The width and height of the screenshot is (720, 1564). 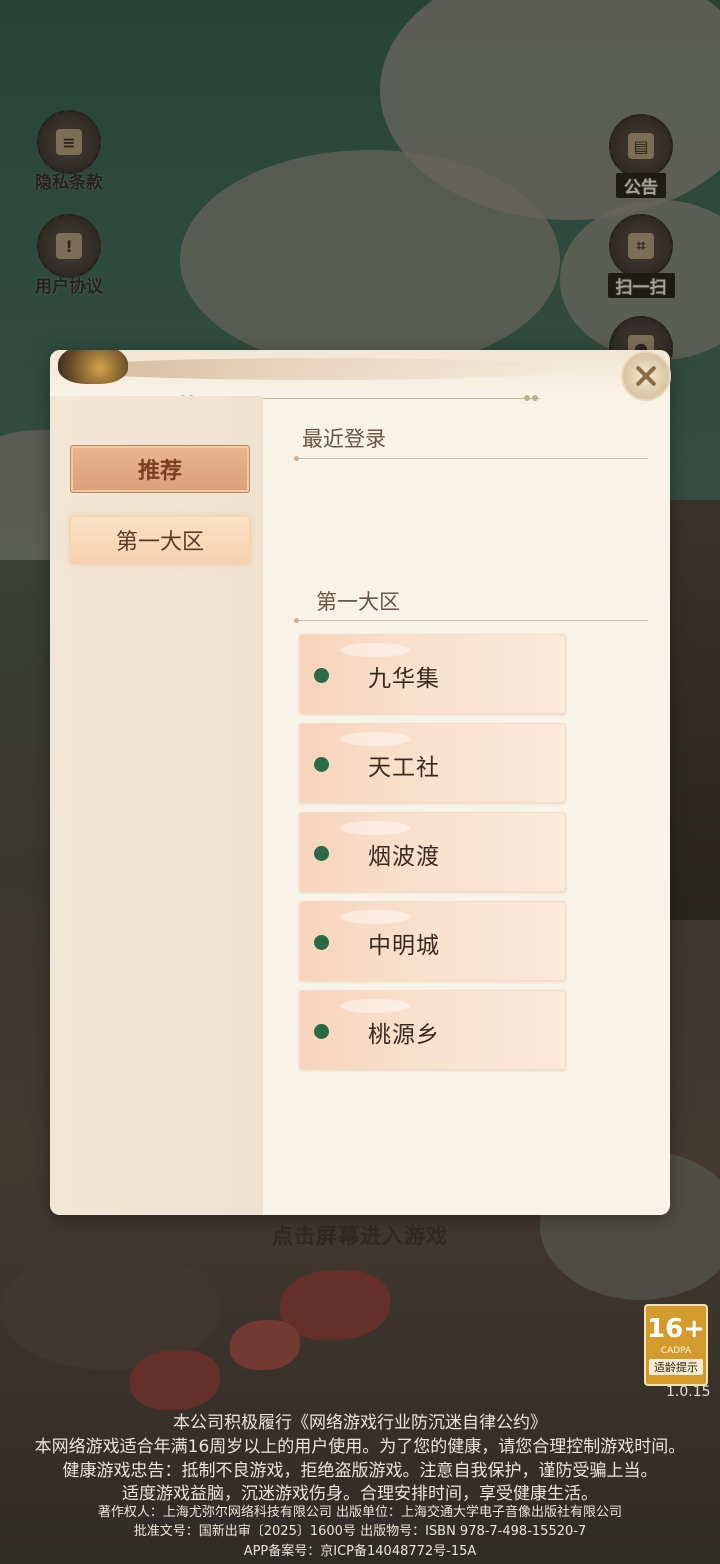 I want to click on age-rating-value: 16+, so click(x=676, y=1329).